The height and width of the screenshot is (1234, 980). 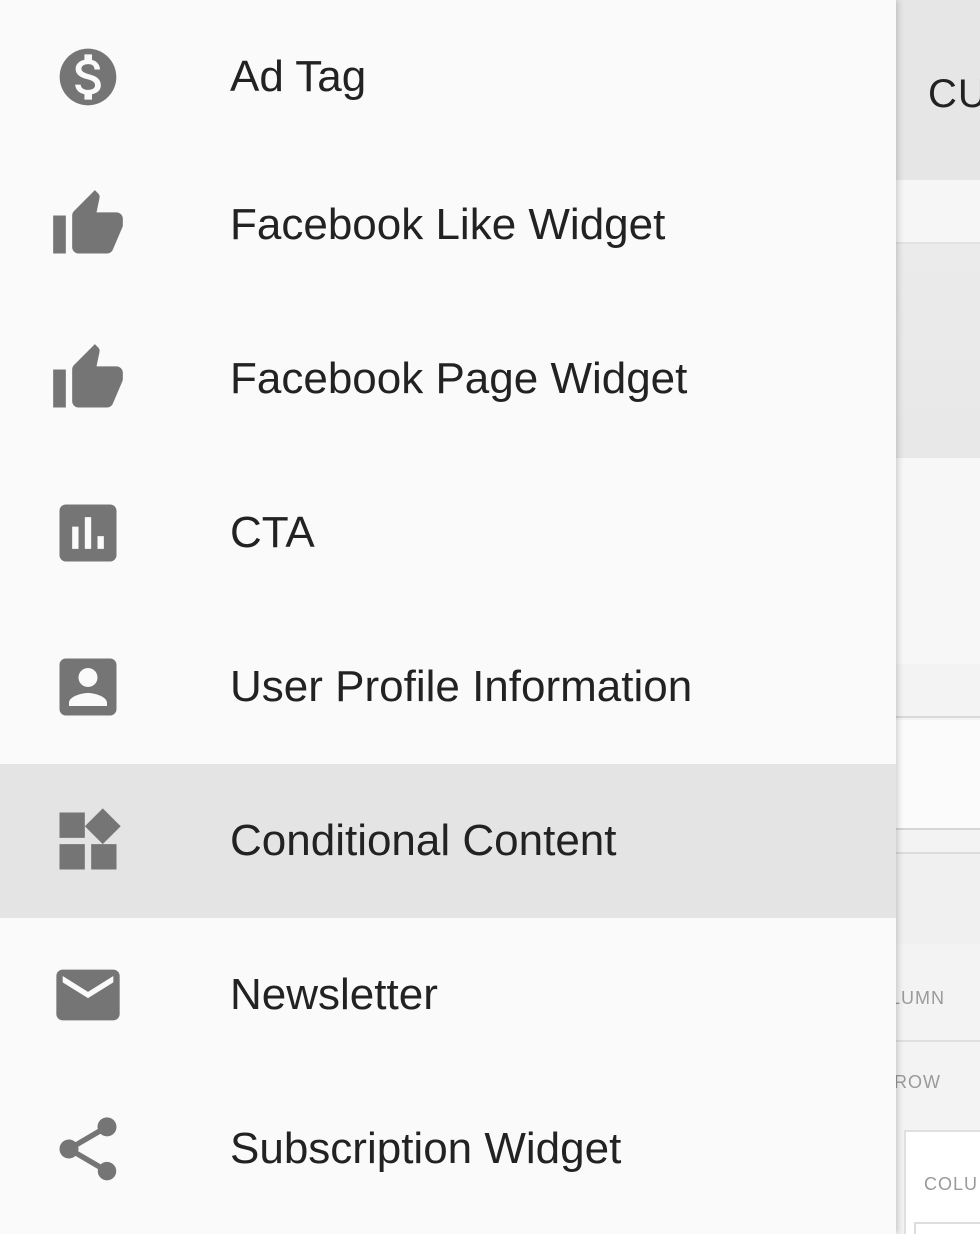 What do you see at coordinates (88, 533) in the screenshot?
I see `bar-chart-icon` at bounding box center [88, 533].